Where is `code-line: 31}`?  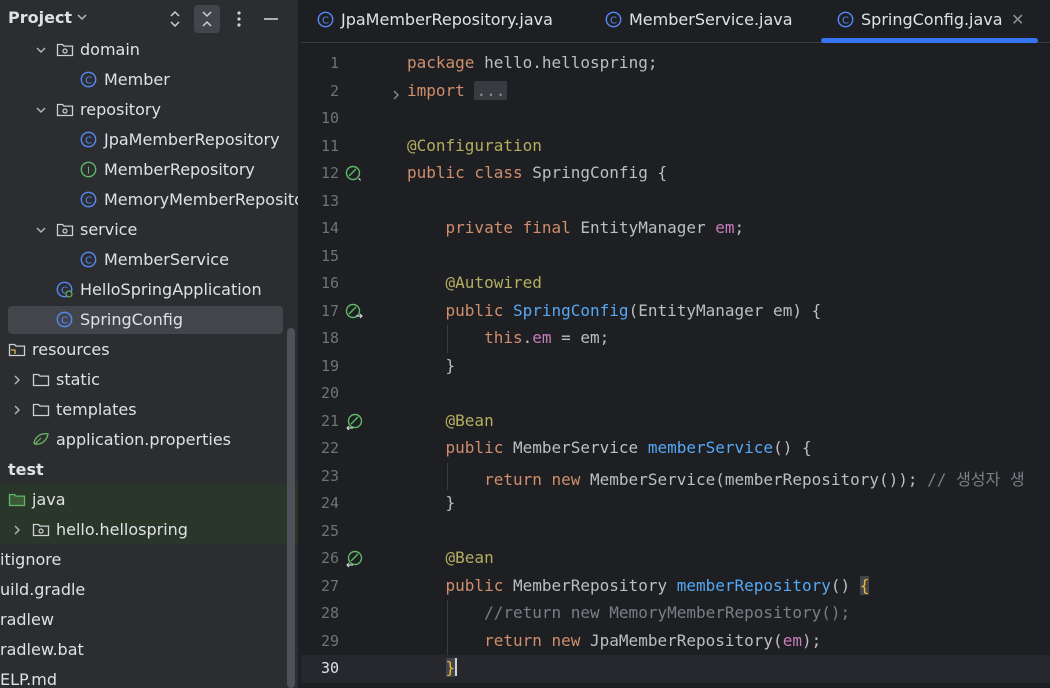 code-line: 31} is located at coordinates (675, 685).